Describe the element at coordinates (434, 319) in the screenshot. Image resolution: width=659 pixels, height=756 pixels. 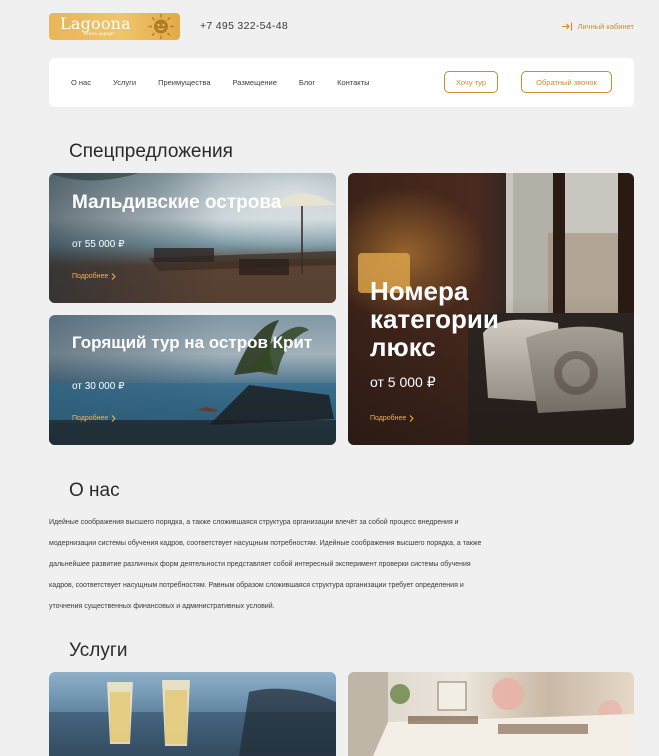
I see `offer-title: Номера категории люкс` at that location.